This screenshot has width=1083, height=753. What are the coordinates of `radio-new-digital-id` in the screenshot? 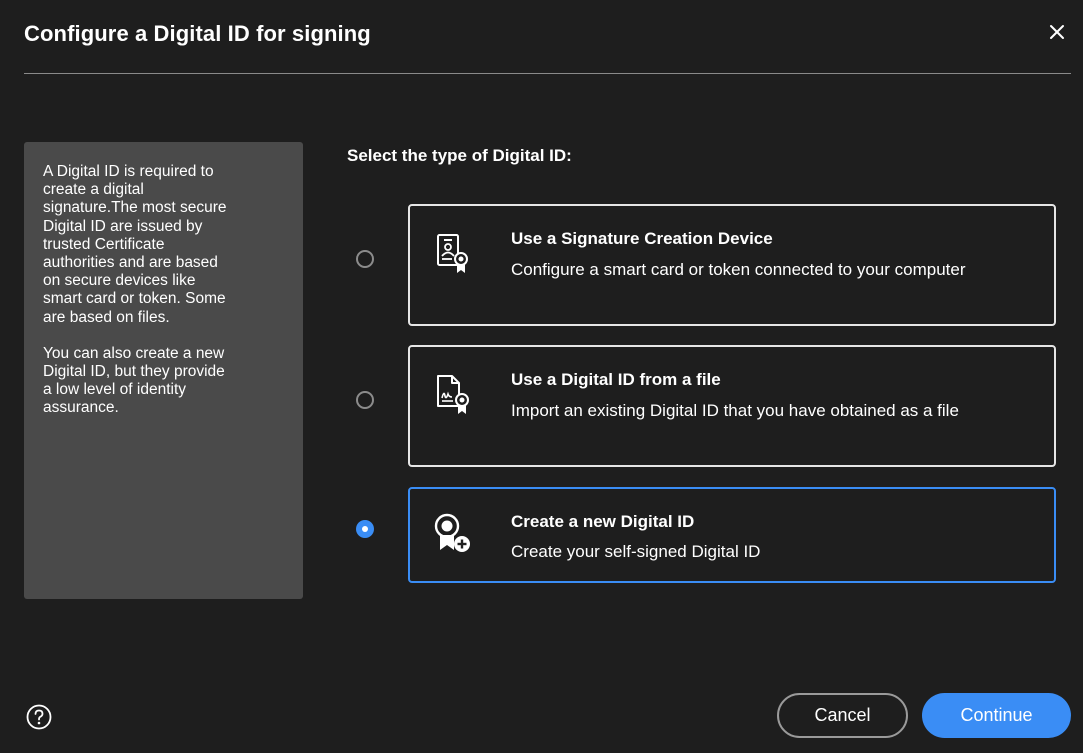 It's located at (365, 529).